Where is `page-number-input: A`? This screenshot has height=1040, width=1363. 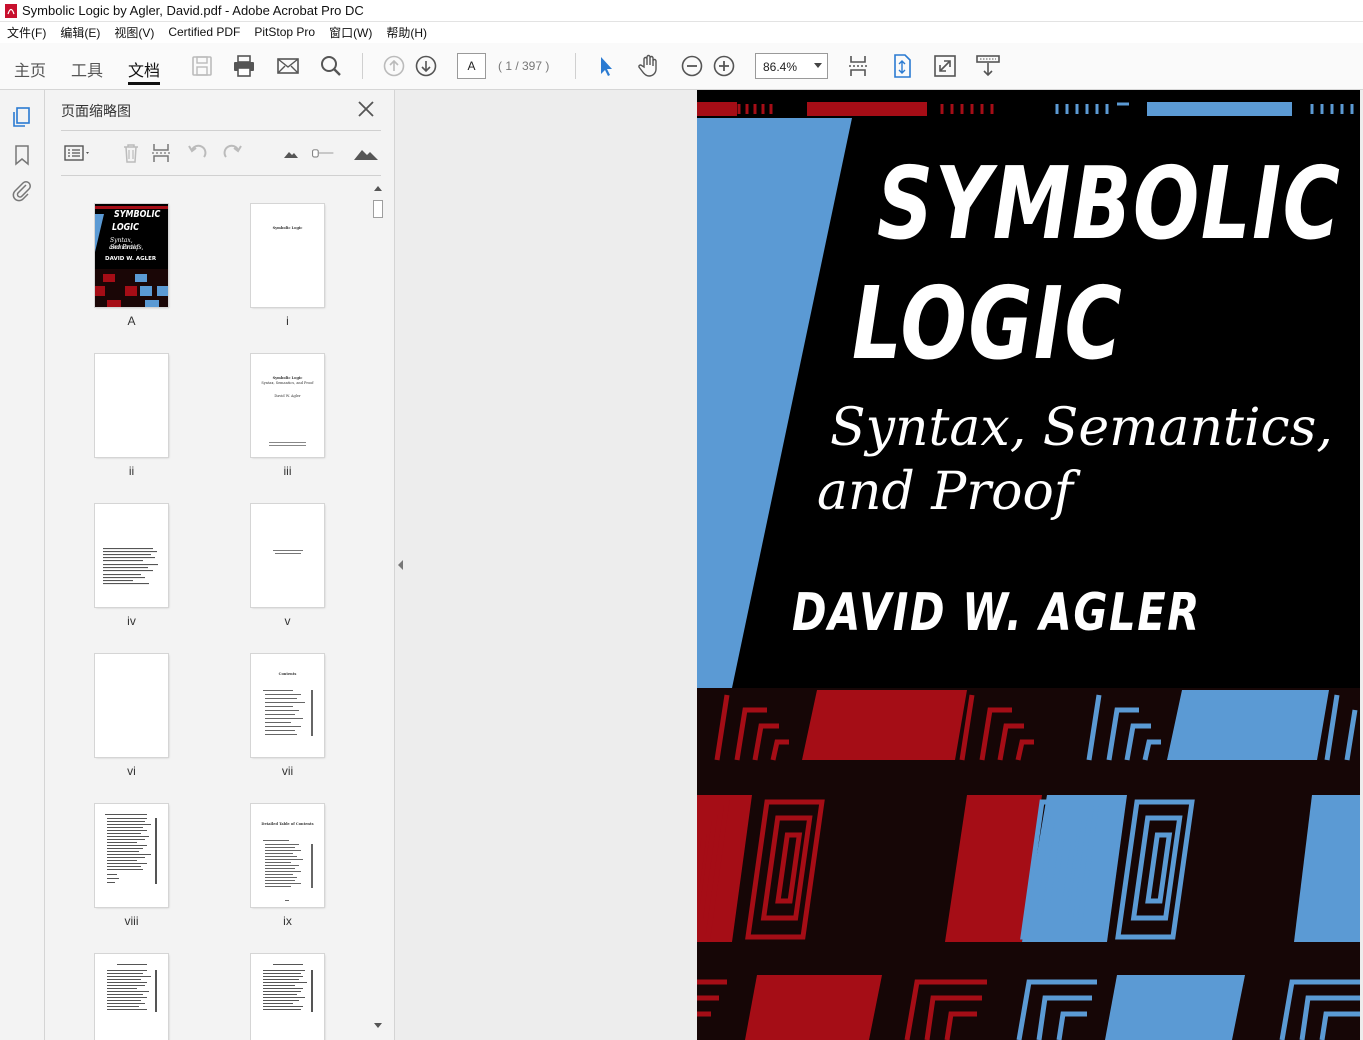 page-number-input: A is located at coordinates (471, 66).